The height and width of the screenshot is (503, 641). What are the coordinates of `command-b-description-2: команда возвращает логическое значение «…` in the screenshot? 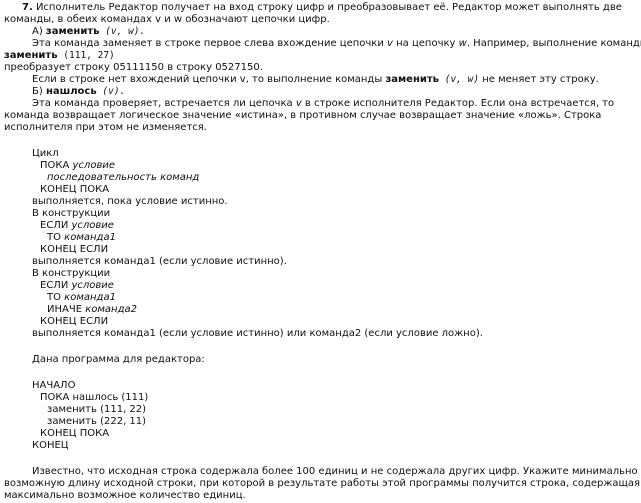 It's located at (303, 115).